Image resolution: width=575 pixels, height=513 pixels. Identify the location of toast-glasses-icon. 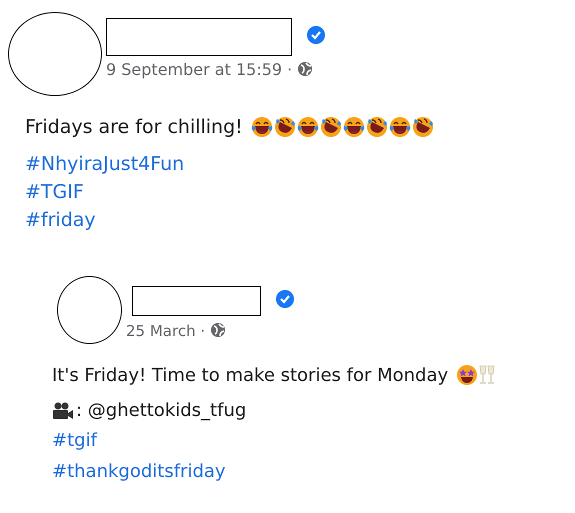
(487, 375).